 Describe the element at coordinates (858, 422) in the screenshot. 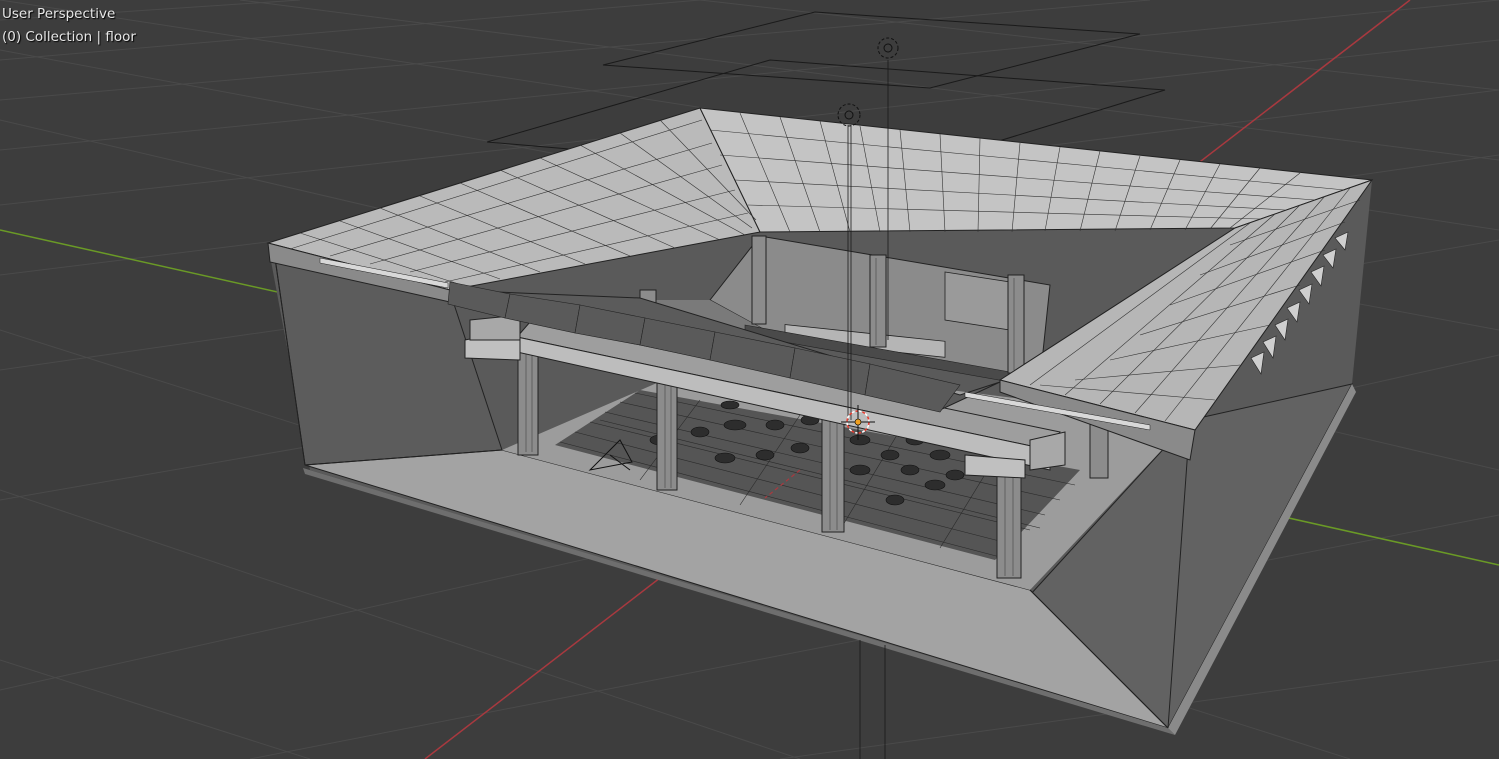

I see `origin-icon` at that location.